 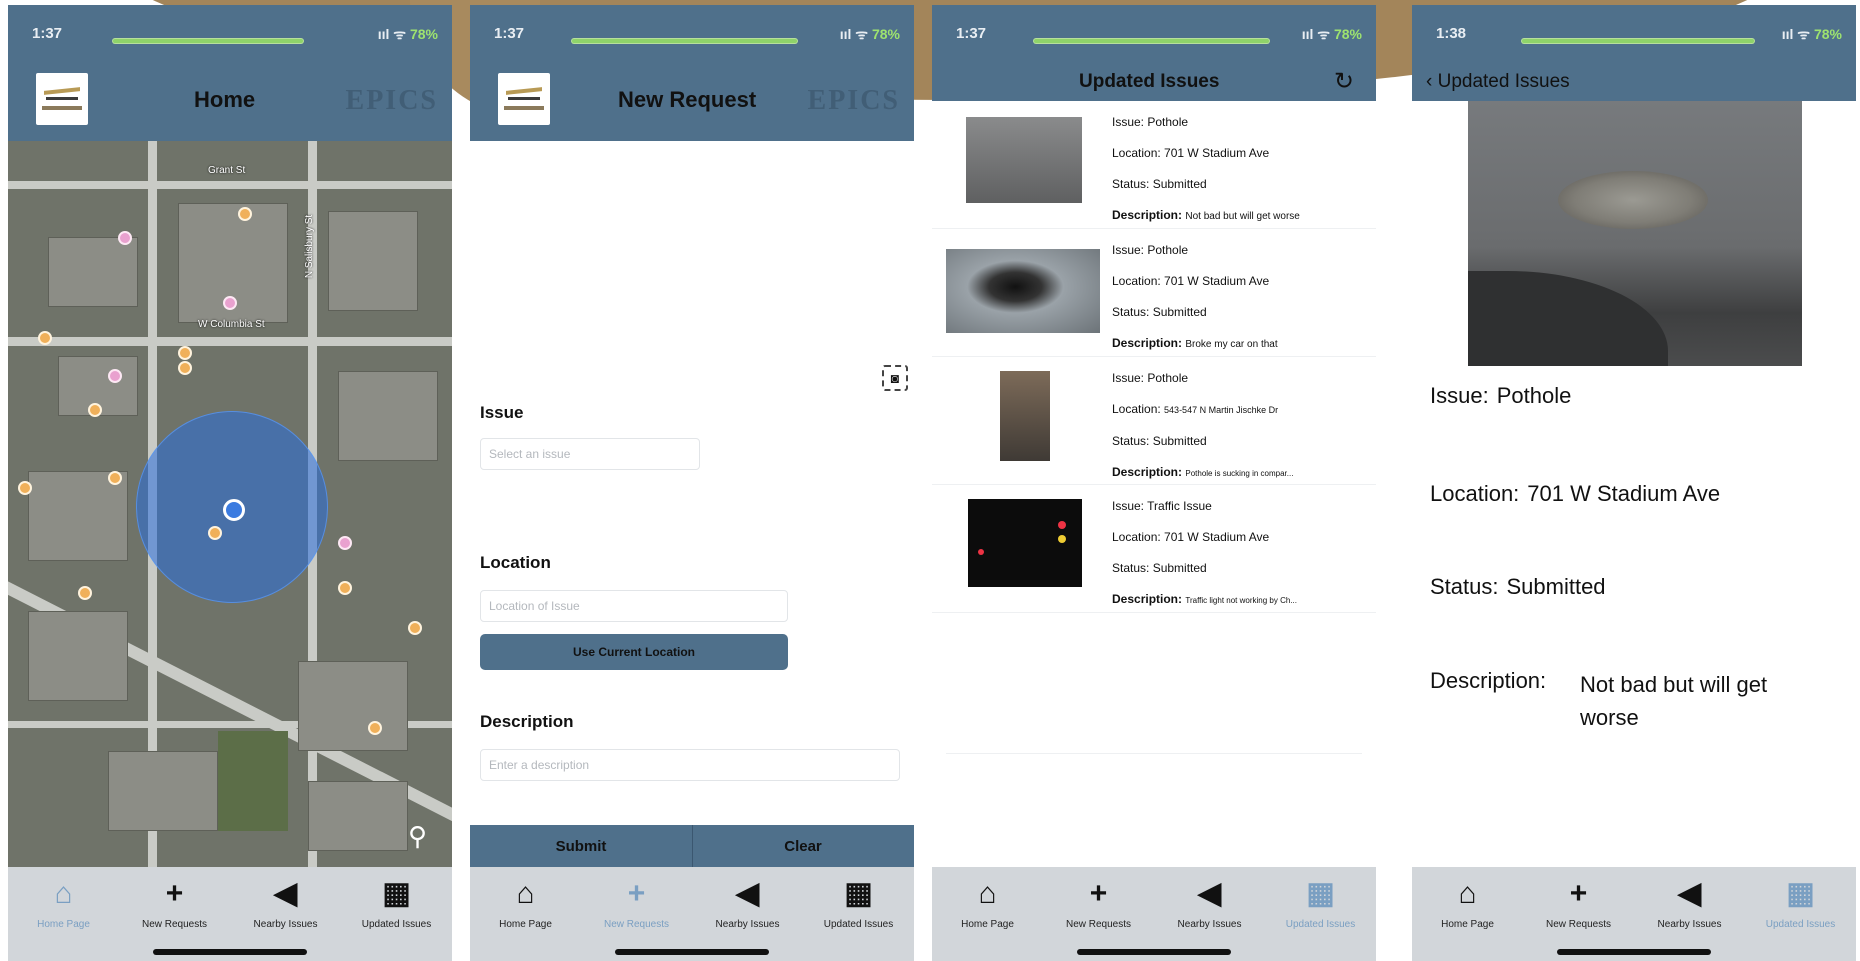 What do you see at coordinates (1344, 81) in the screenshot?
I see `refresh-icon: ↻` at bounding box center [1344, 81].